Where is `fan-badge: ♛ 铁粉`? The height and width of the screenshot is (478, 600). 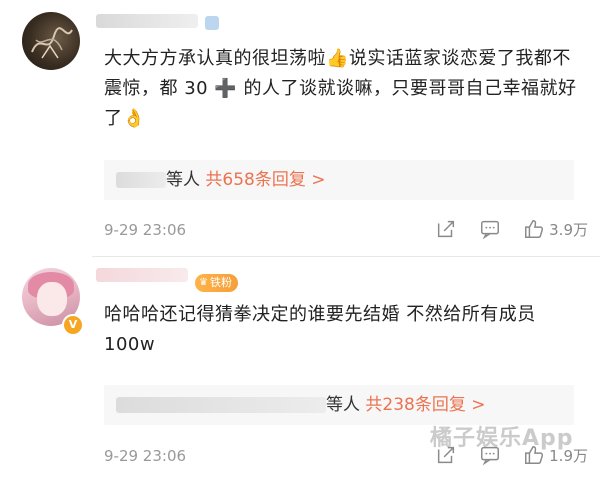
fan-badge: ♛ 铁粉 is located at coordinates (216, 283).